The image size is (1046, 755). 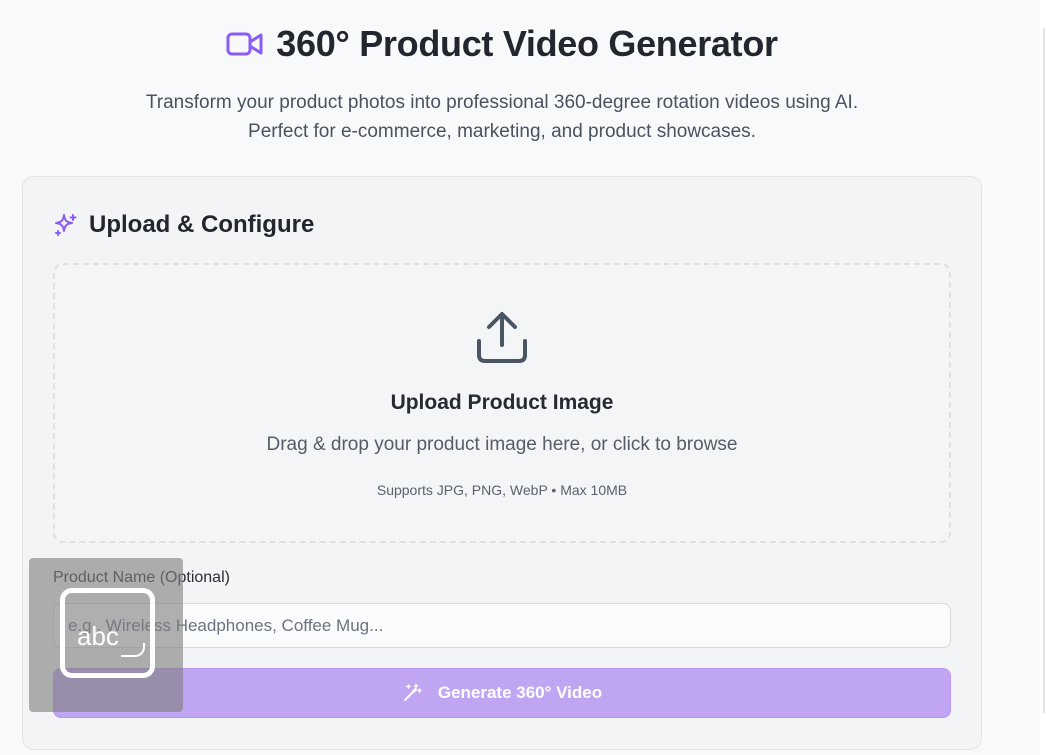 I want to click on text-input-overlay: ⌃ abc, so click(x=106, y=635).